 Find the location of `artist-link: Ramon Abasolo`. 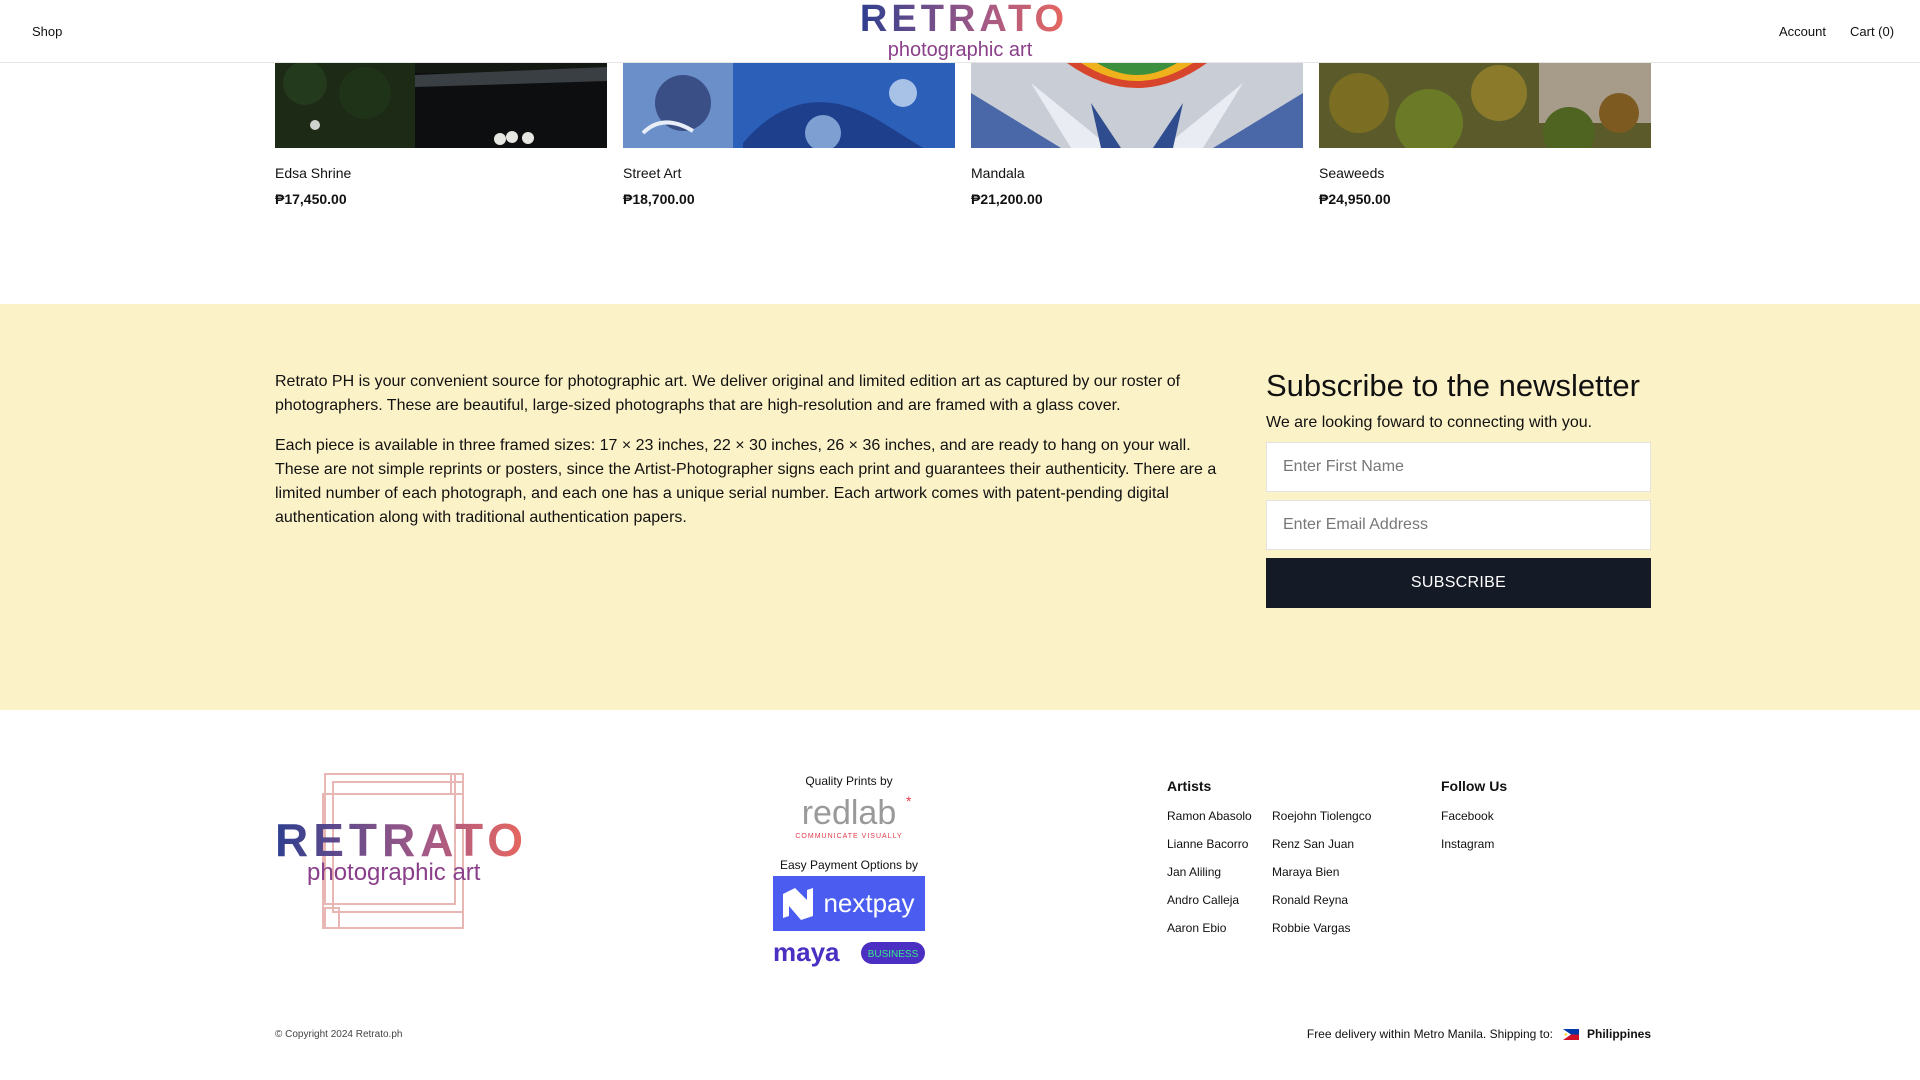

artist-link: Ramon Abasolo is located at coordinates (1209, 823).